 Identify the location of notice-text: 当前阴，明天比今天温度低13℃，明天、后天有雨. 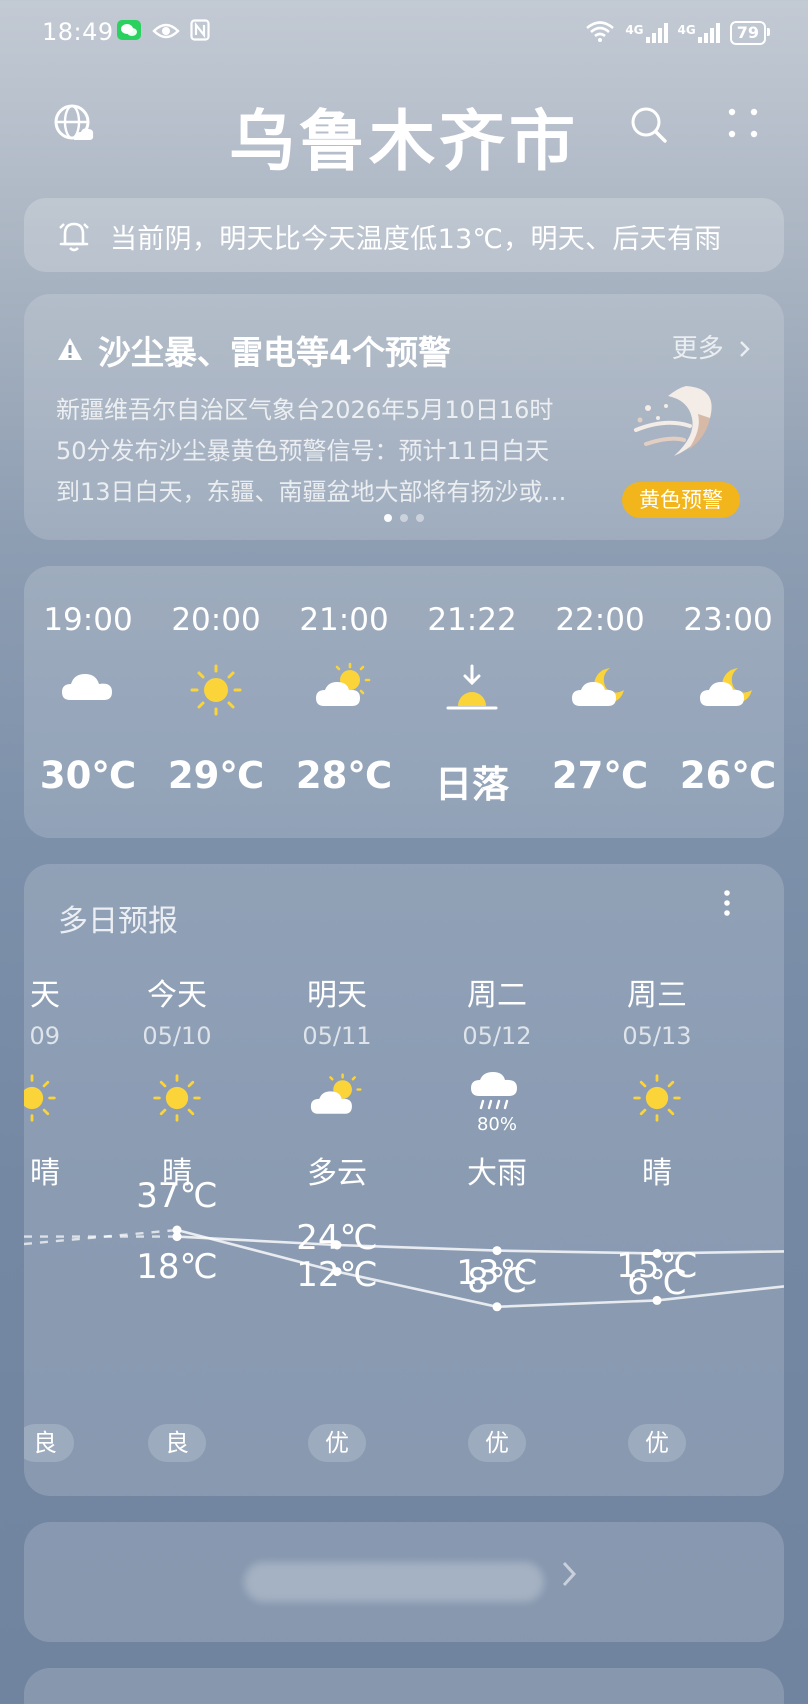
(416, 239).